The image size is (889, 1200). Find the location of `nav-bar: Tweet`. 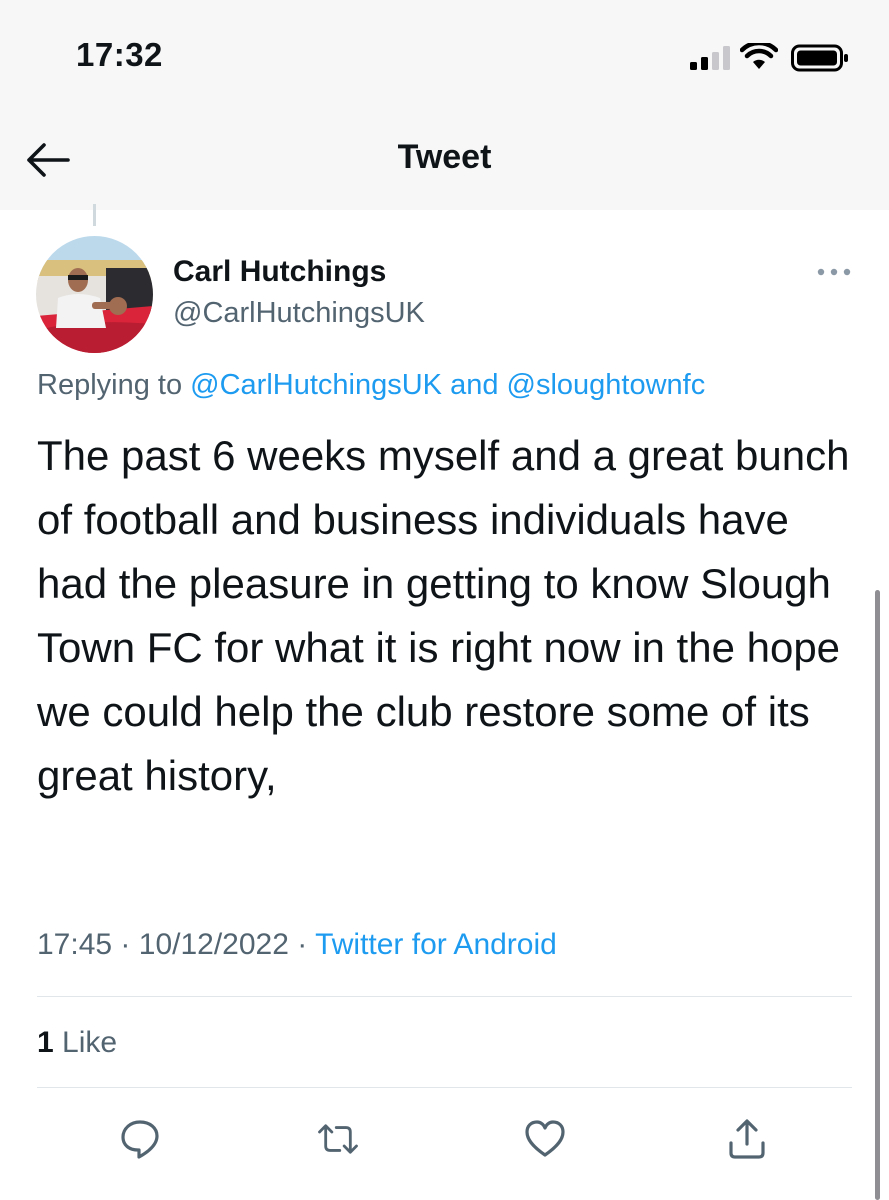

nav-bar: Tweet is located at coordinates (444, 160).